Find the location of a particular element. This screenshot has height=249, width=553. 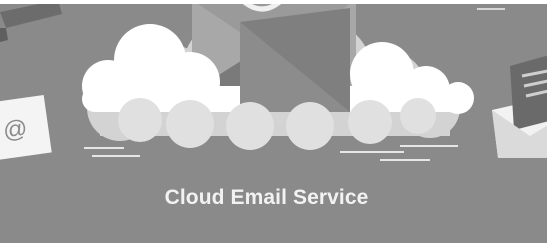

frame-top-edge is located at coordinates (276, 2).